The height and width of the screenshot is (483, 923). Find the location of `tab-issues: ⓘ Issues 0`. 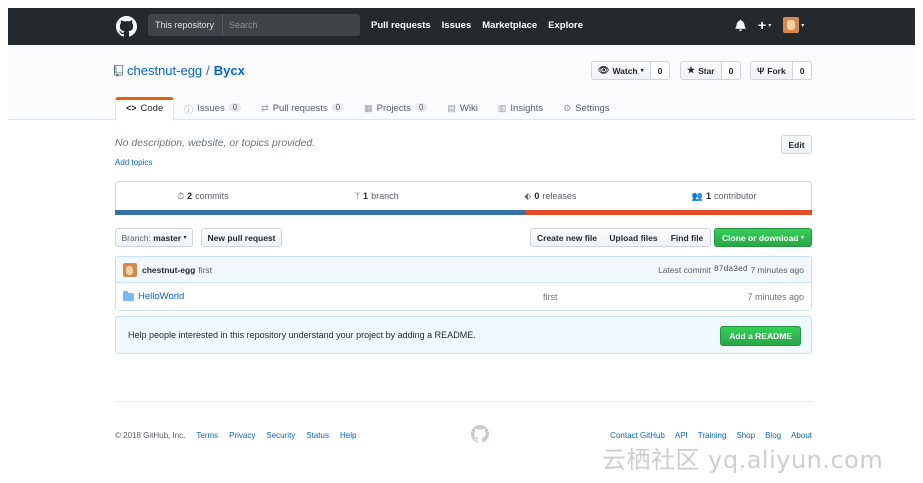

tab-issues: ⓘ Issues 0 is located at coordinates (212, 108).